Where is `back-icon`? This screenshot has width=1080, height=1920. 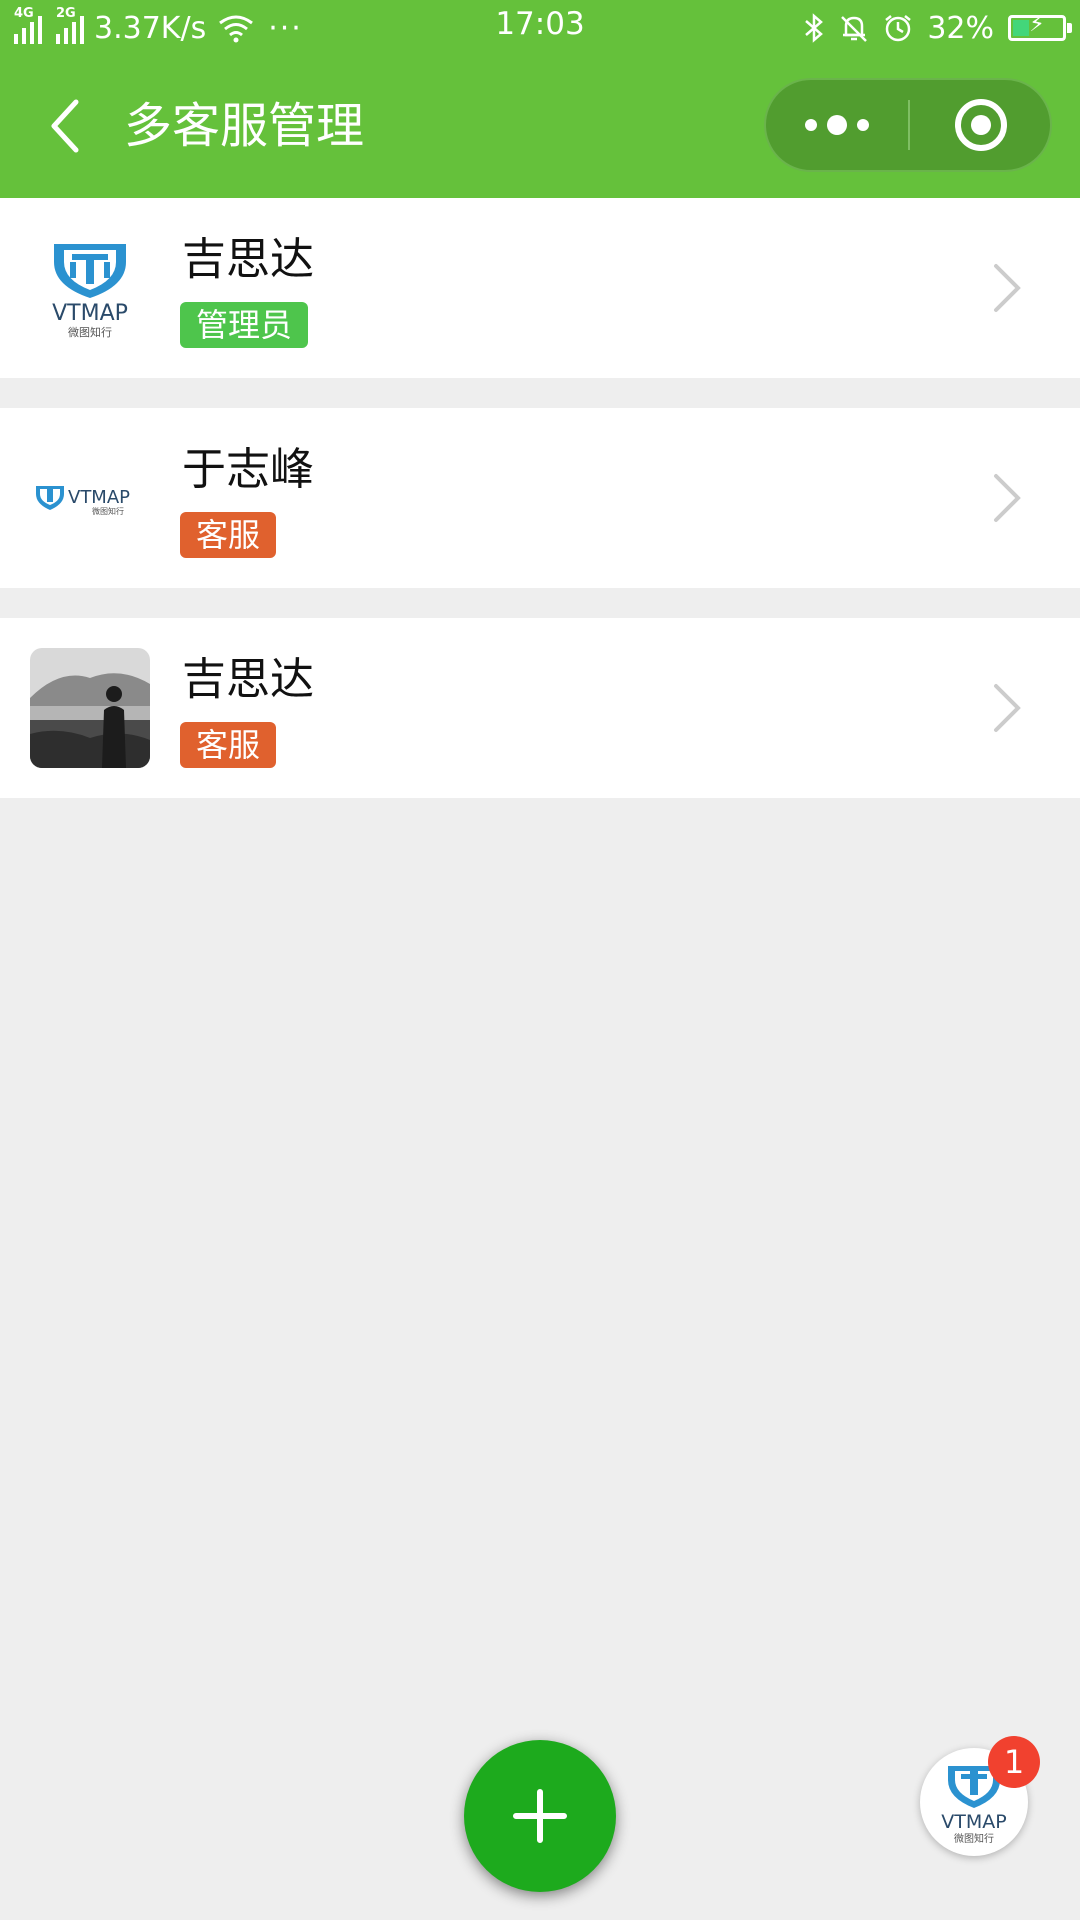 back-icon is located at coordinates (70, 126).